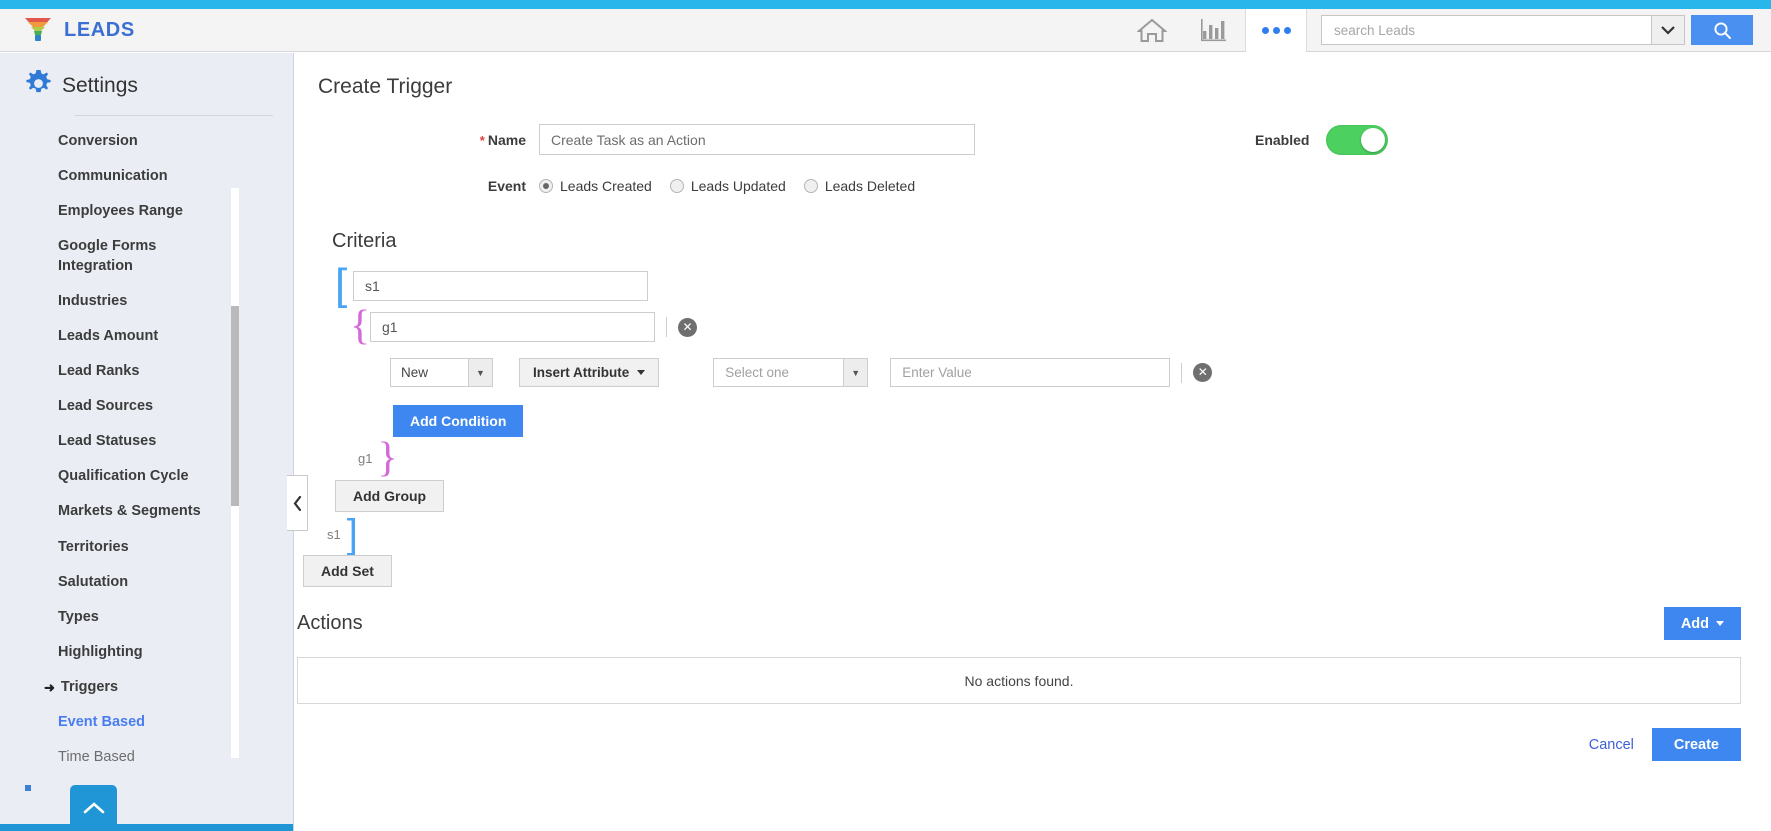  Describe the element at coordinates (1282, 139) in the screenshot. I see `enabled-label: Enabled` at that location.